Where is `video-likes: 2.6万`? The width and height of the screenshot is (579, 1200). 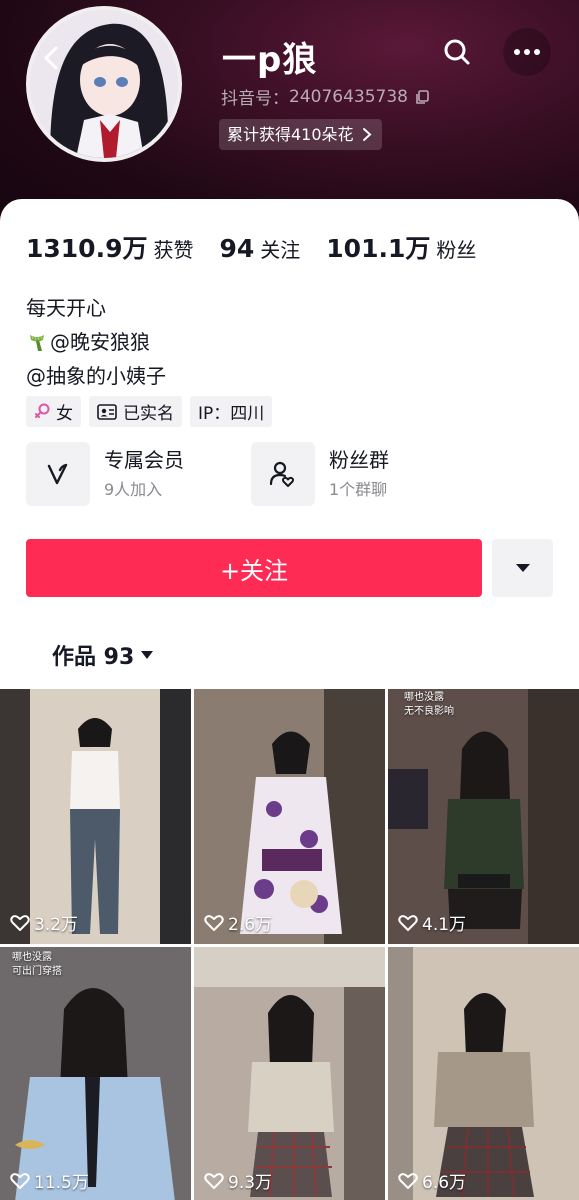
video-likes: 2.6万 is located at coordinates (238, 922).